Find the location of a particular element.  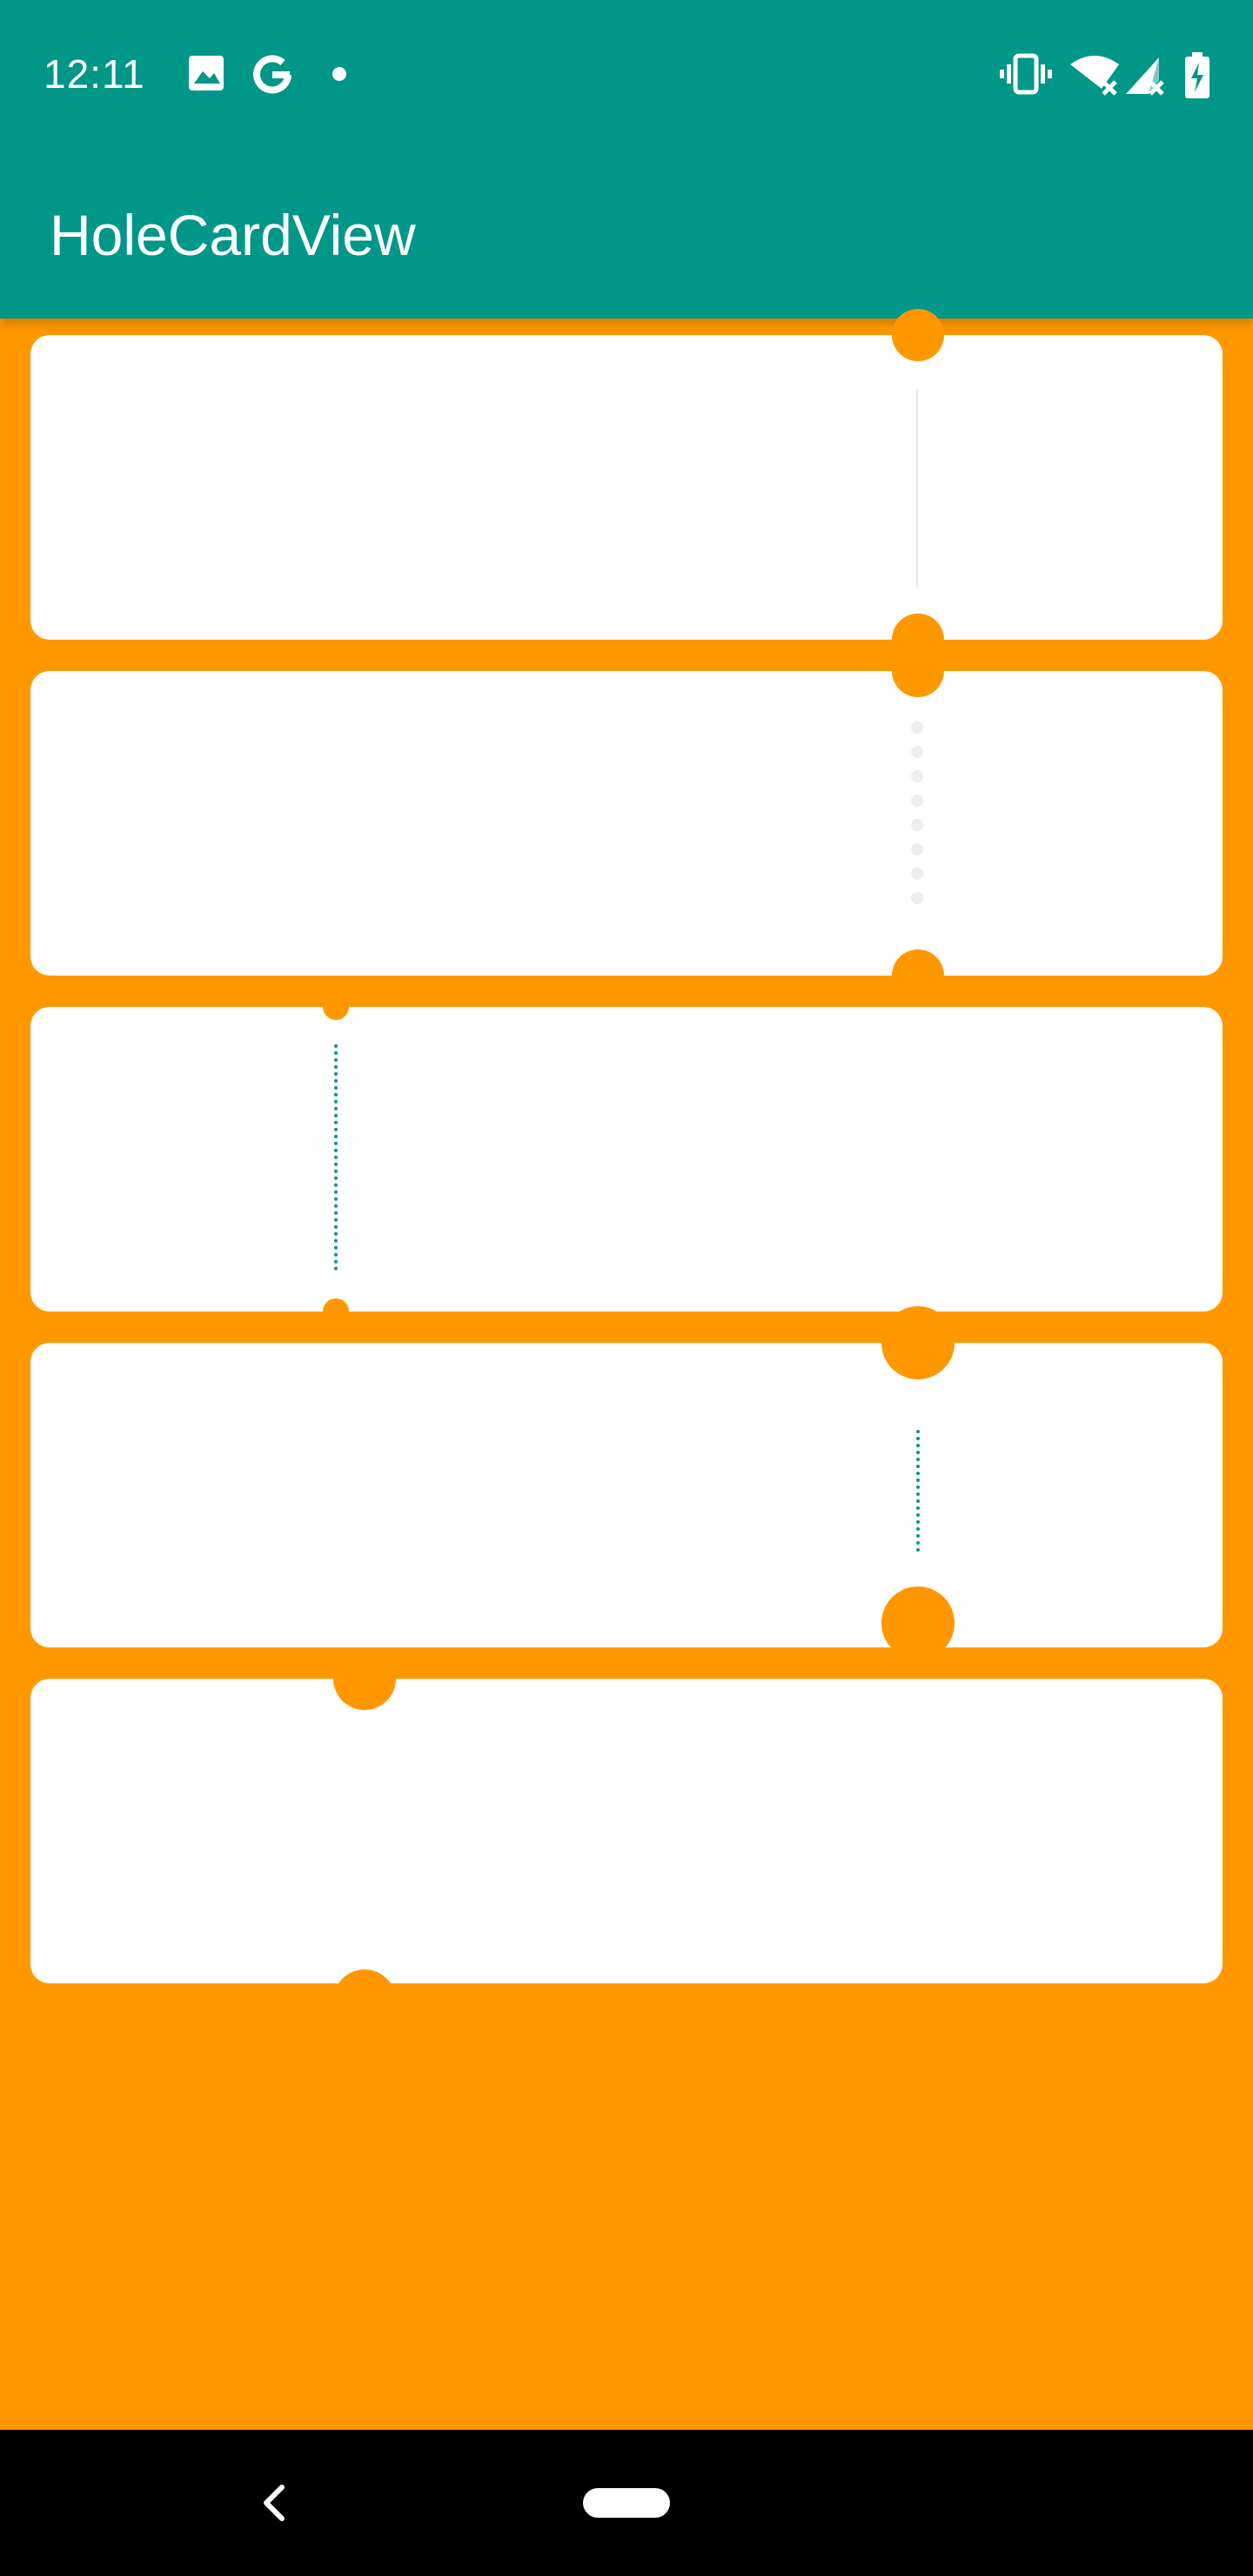

home-pill-icon is located at coordinates (626, 2503).